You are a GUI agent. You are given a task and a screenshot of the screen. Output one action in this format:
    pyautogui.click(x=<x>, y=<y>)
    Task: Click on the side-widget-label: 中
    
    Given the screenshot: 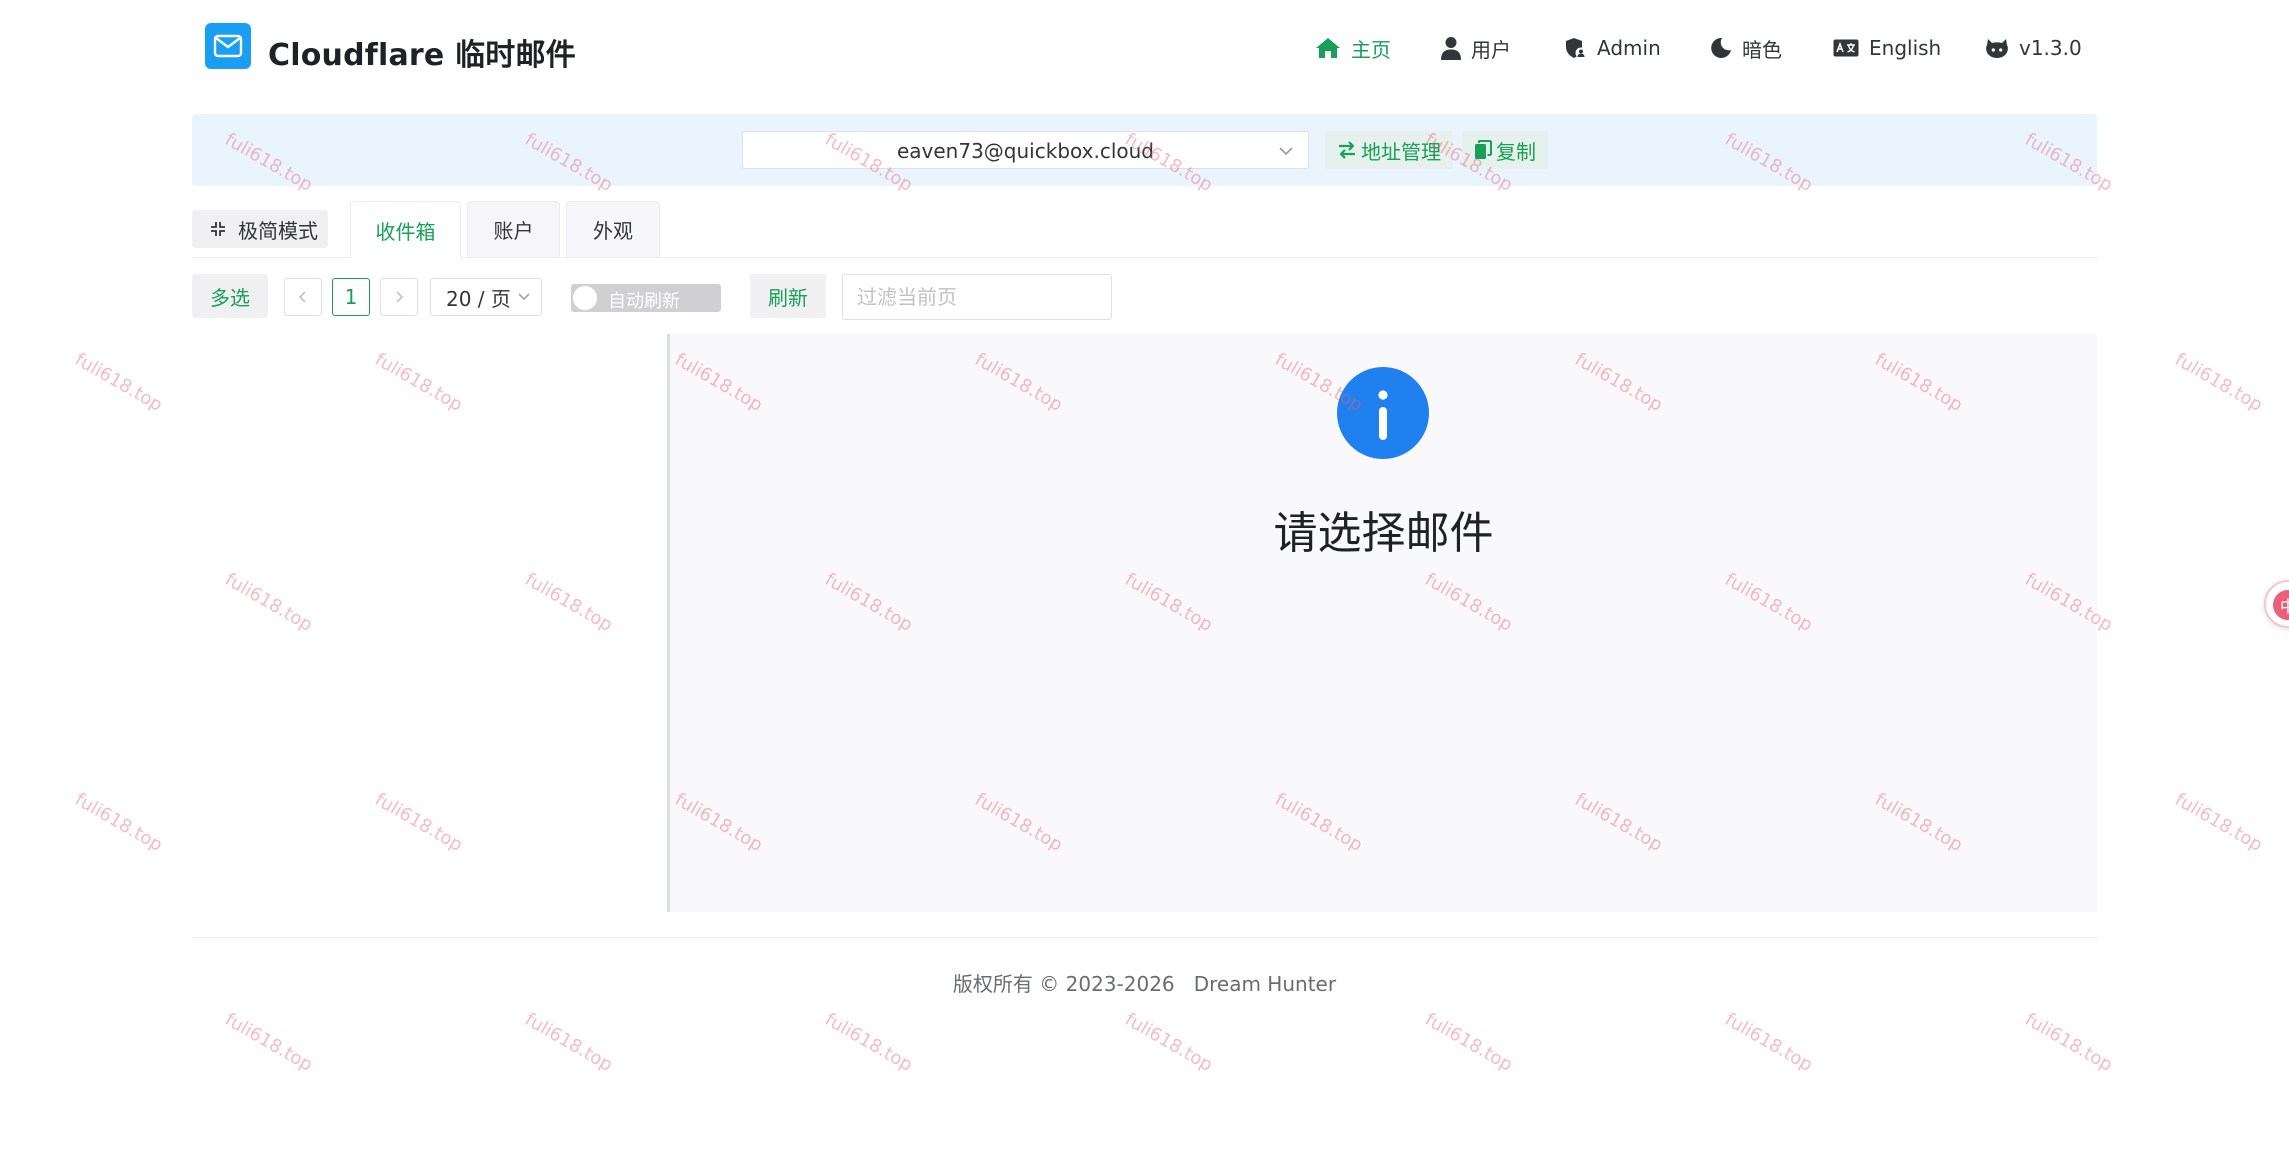 What is the action you would take?
    pyautogui.click(x=2281, y=605)
    